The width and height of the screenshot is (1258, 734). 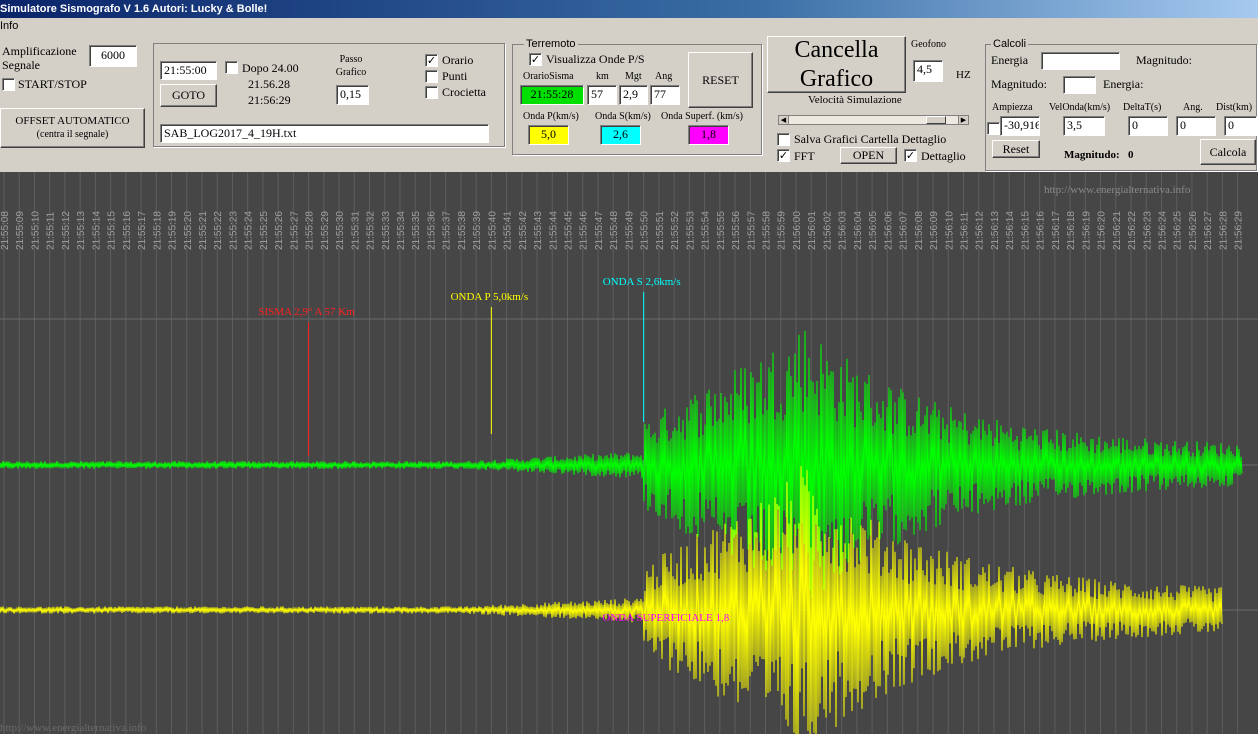 What do you see at coordinates (127, 230) in the screenshot?
I see `time-tick-label: 21:55:16` at bounding box center [127, 230].